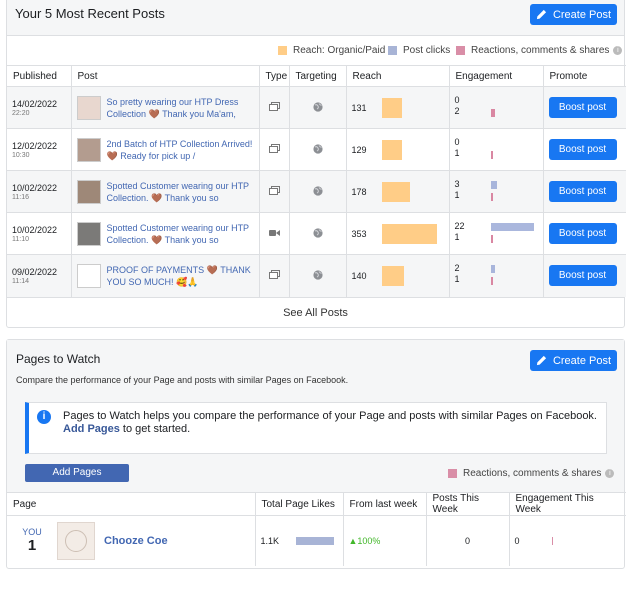 This screenshot has width=638, height=595. What do you see at coordinates (77, 473) in the screenshot?
I see `add-pages-button: Add Pages` at bounding box center [77, 473].